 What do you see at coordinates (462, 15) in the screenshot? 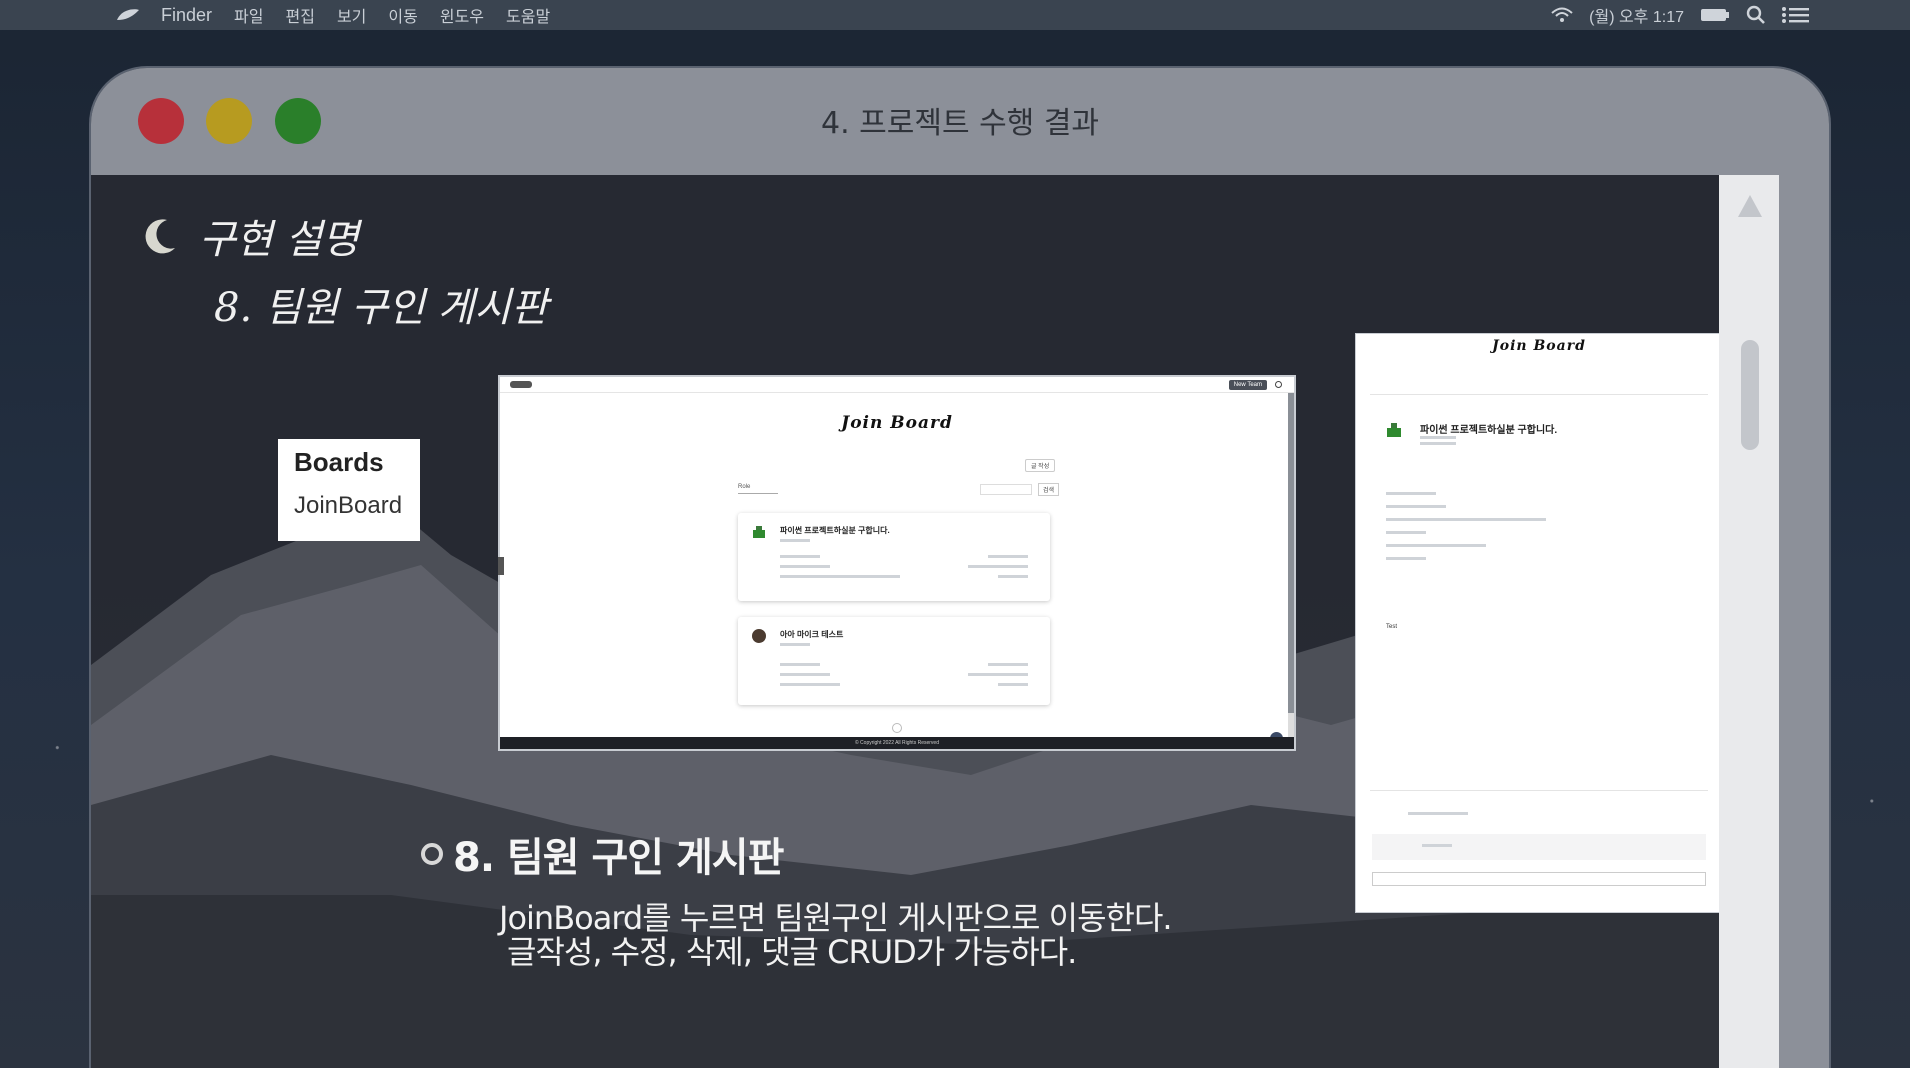
I see `menu-window: 윈도우` at bounding box center [462, 15].